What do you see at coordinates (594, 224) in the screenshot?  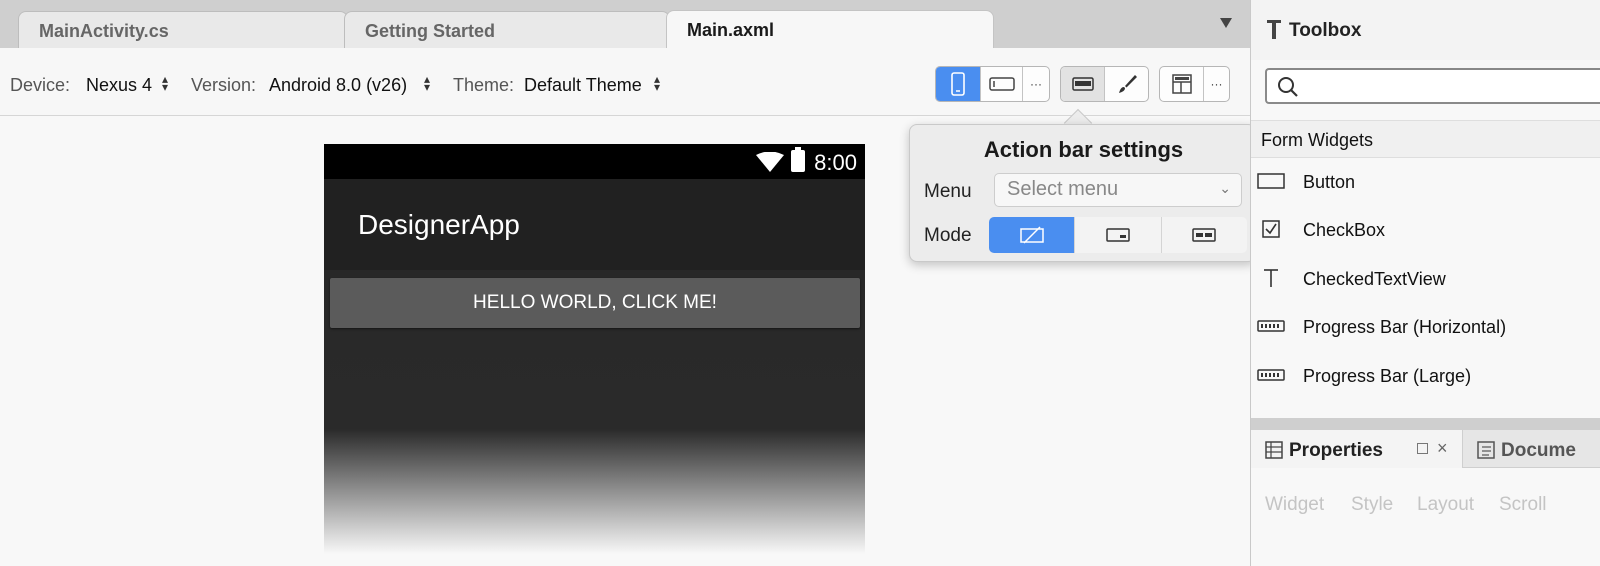 I see `action-bar: DesignerApp` at bounding box center [594, 224].